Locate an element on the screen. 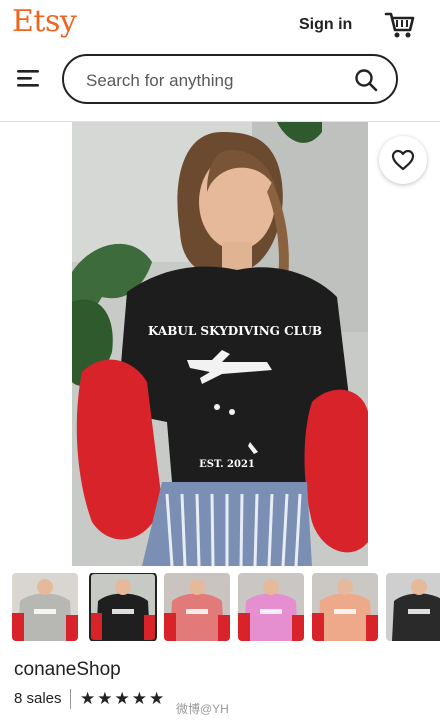 This screenshot has width=440, height=721. sign-in-link: Sign in is located at coordinates (325, 25).